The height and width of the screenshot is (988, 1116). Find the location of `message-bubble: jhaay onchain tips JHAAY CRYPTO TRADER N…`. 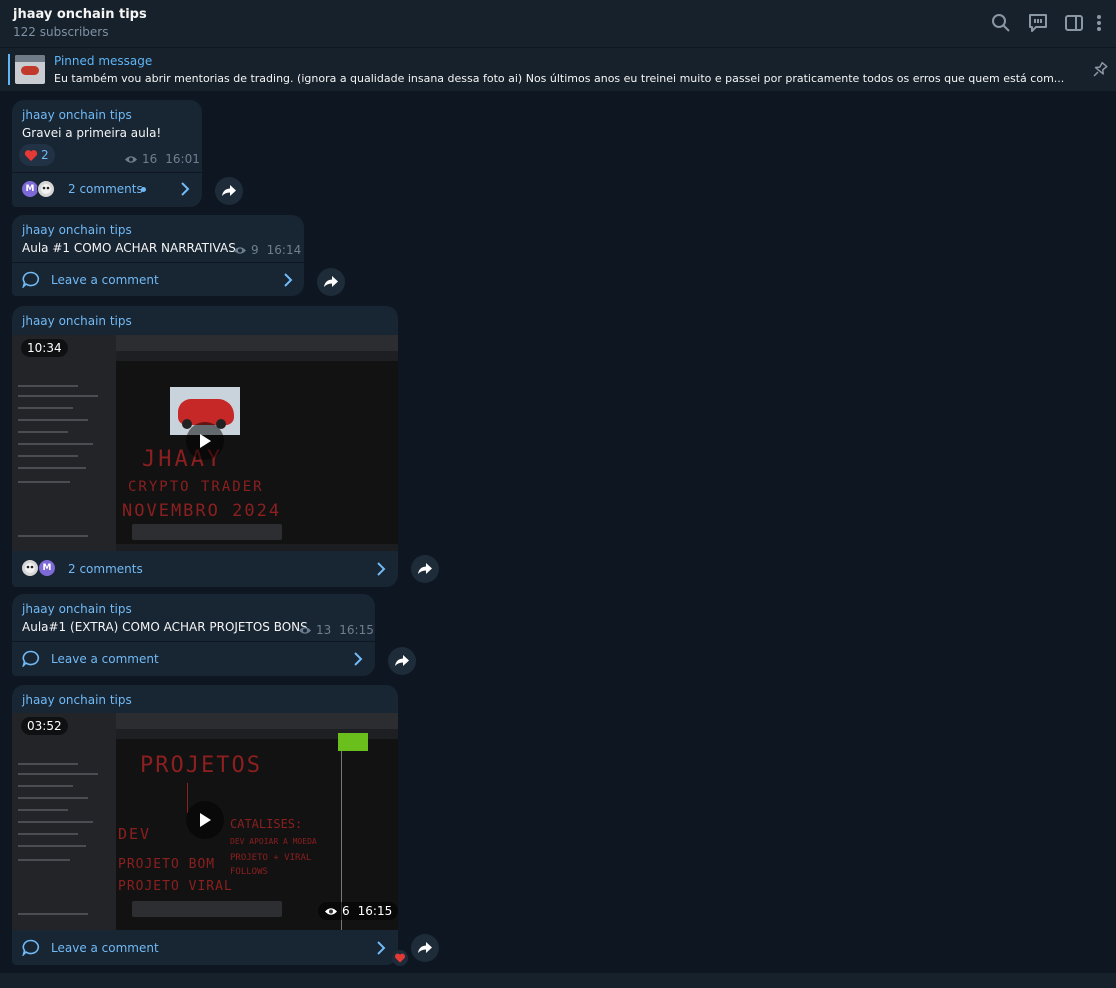

message-bubble: jhaay onchain tips JHAAY CRYPTO TRADER N… is located at coordinates (205, 446).